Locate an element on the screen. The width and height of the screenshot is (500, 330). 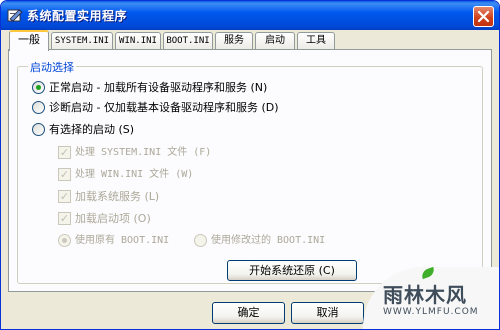
process-win-ini-checkbox: ✓ is located at coordinates (64, 174).